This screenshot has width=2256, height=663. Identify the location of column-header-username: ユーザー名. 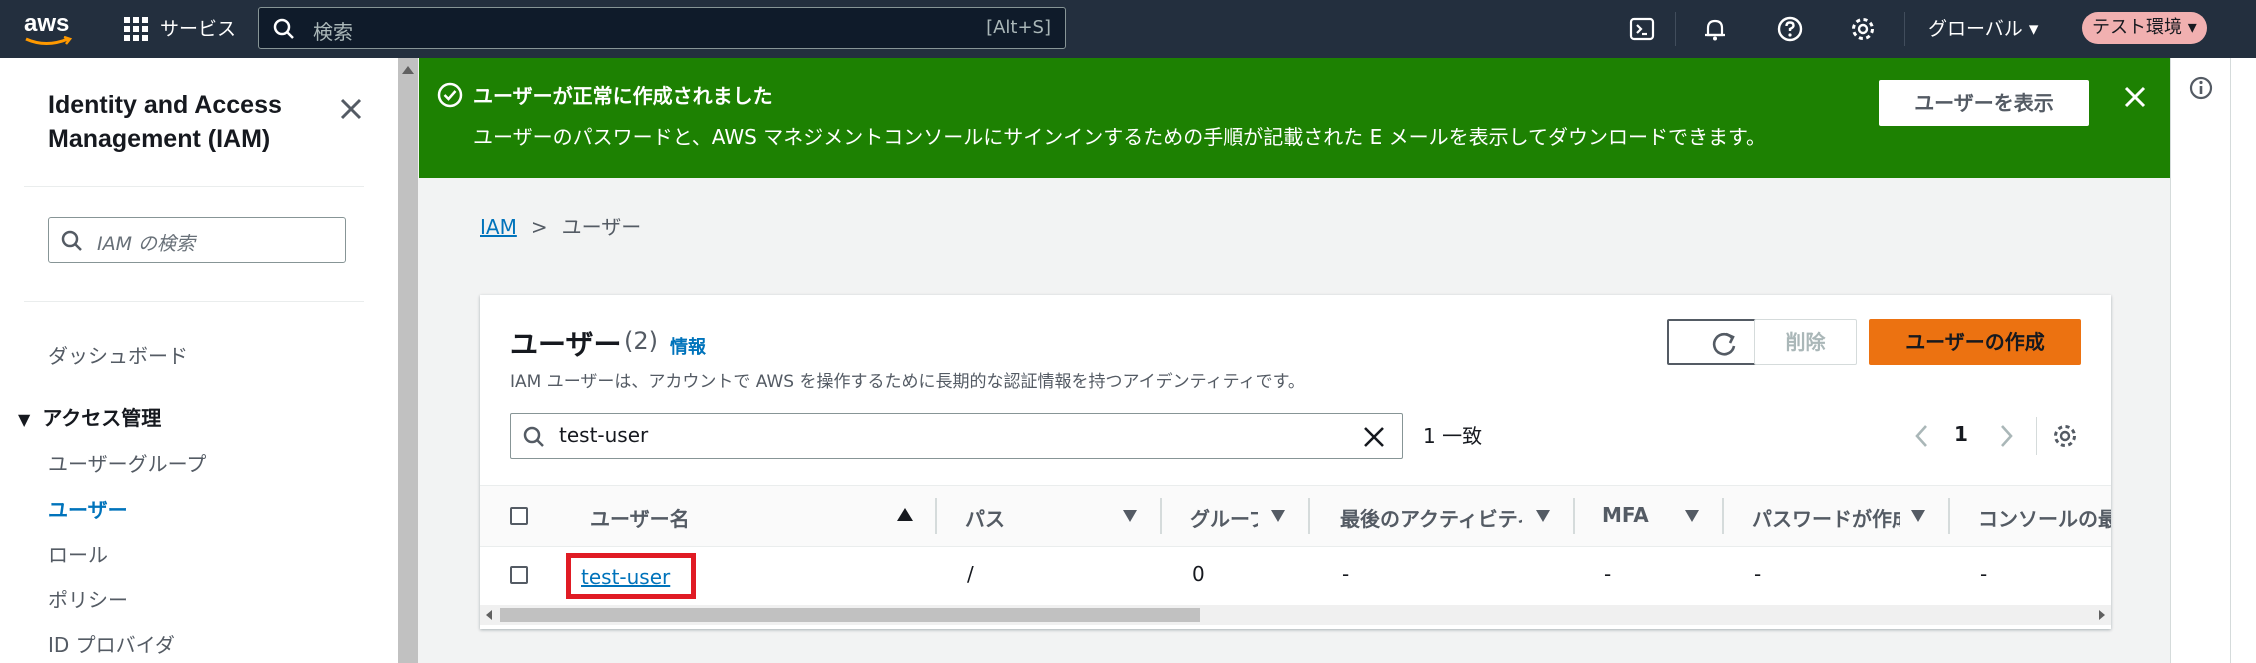
(680, 517).